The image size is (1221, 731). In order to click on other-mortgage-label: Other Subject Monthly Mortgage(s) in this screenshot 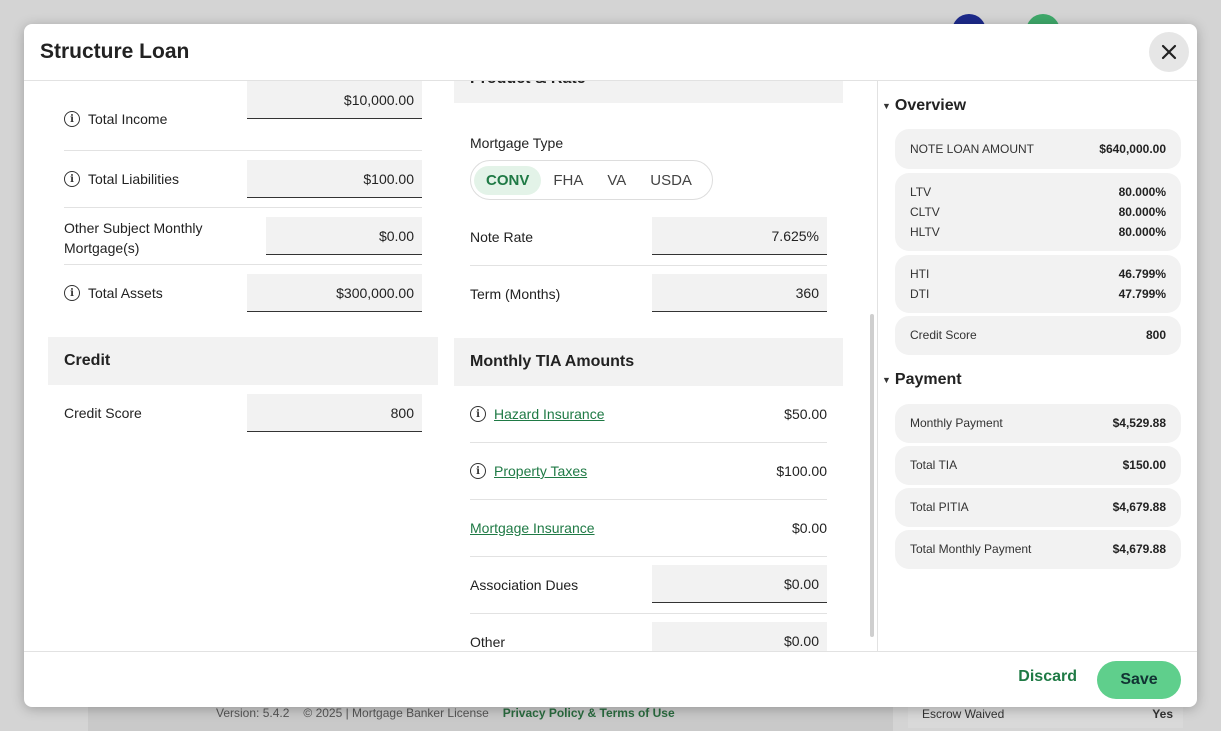, I will do `click(133, 238)`.